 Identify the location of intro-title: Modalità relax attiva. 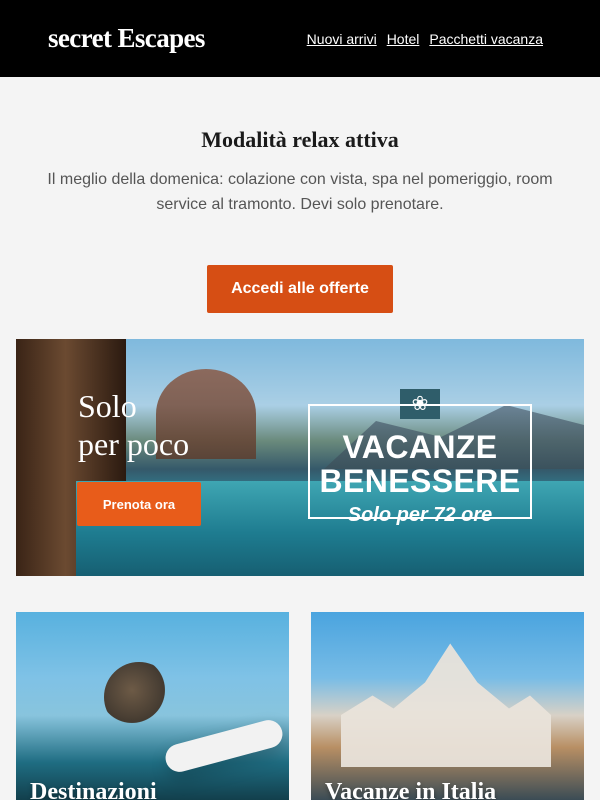
(300, 139).